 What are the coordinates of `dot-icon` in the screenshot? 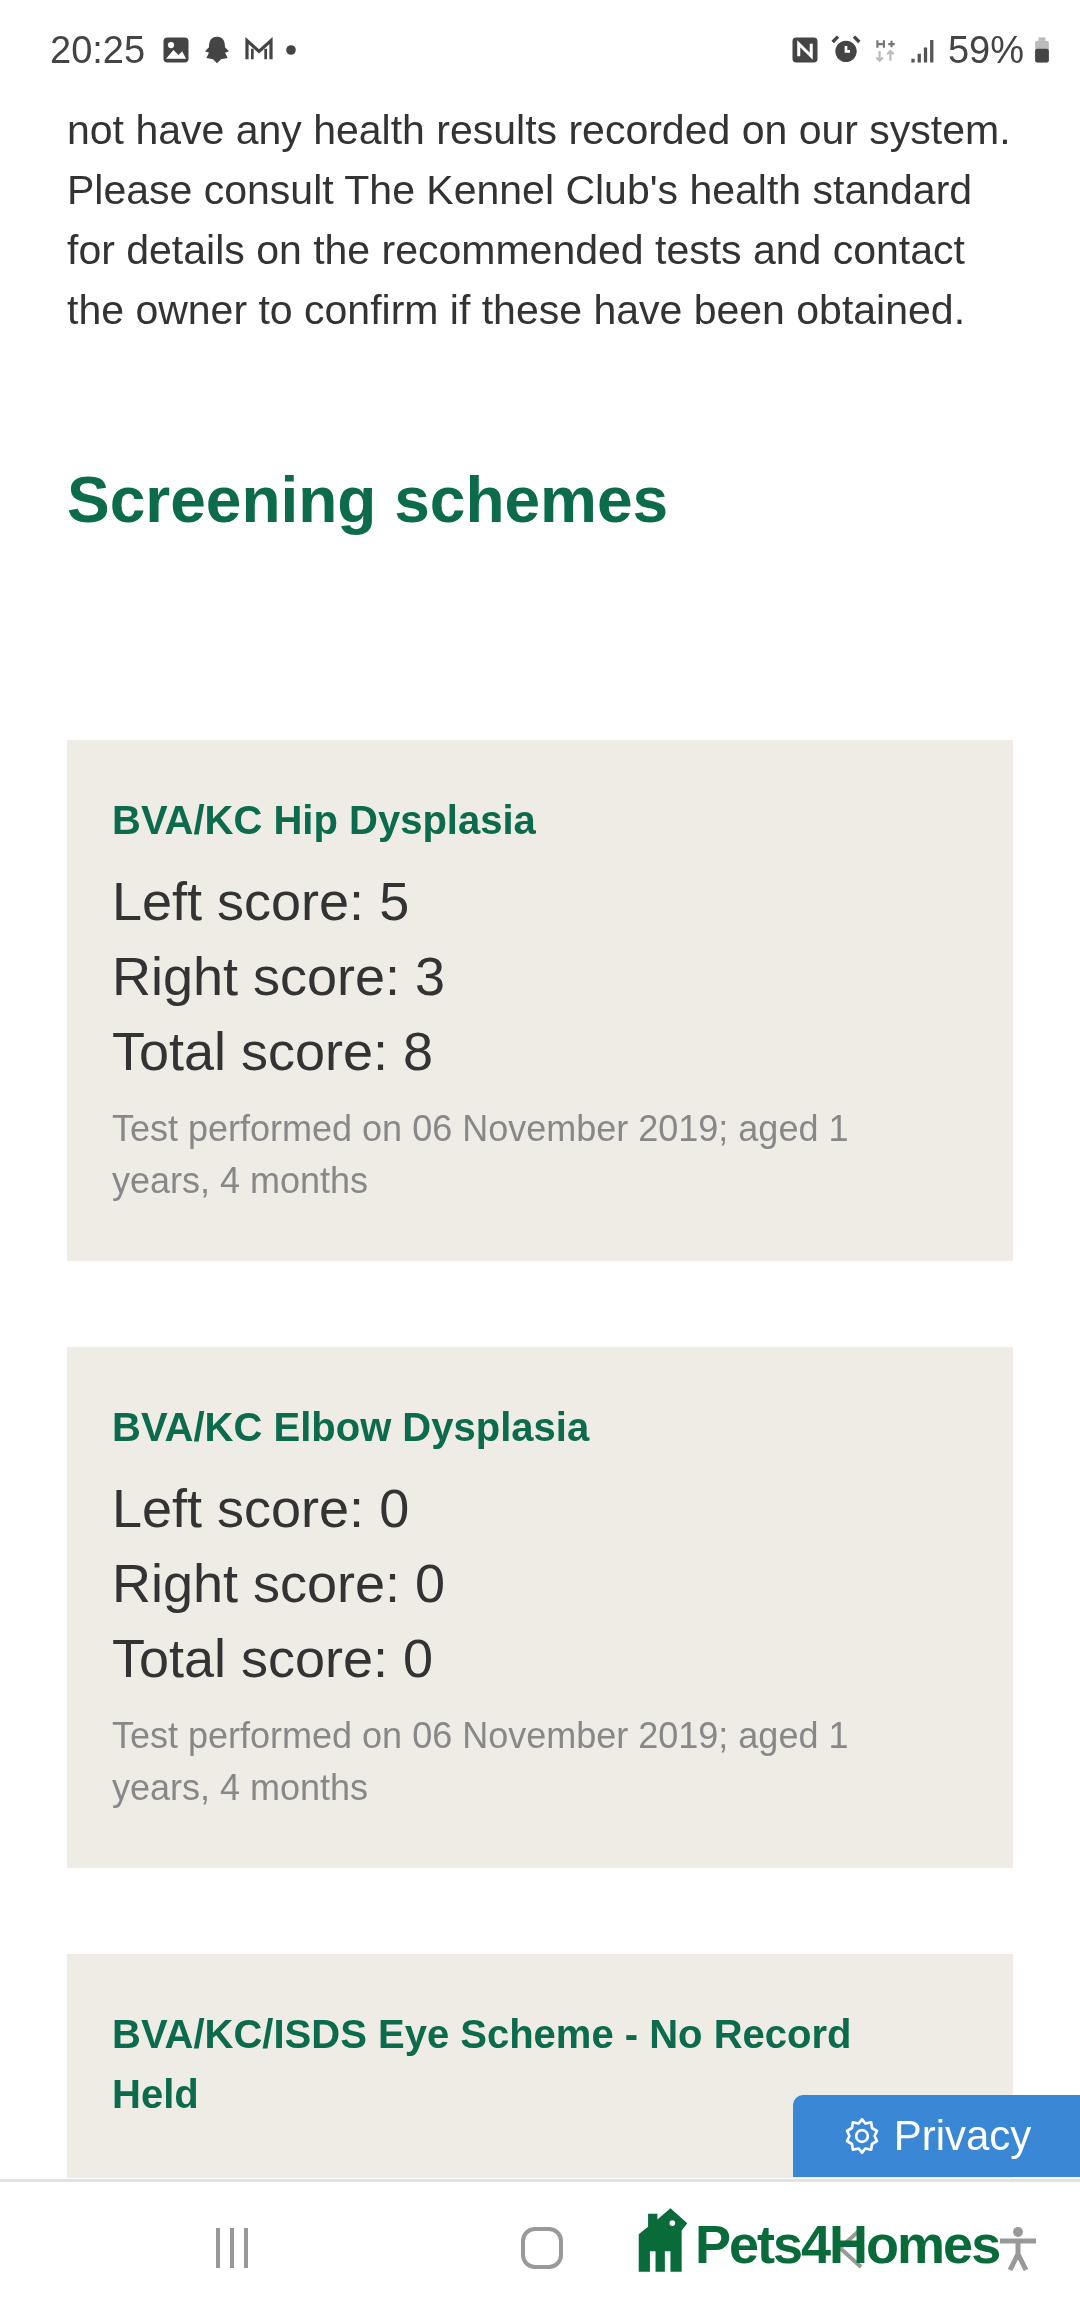 It's located at (291, 50).